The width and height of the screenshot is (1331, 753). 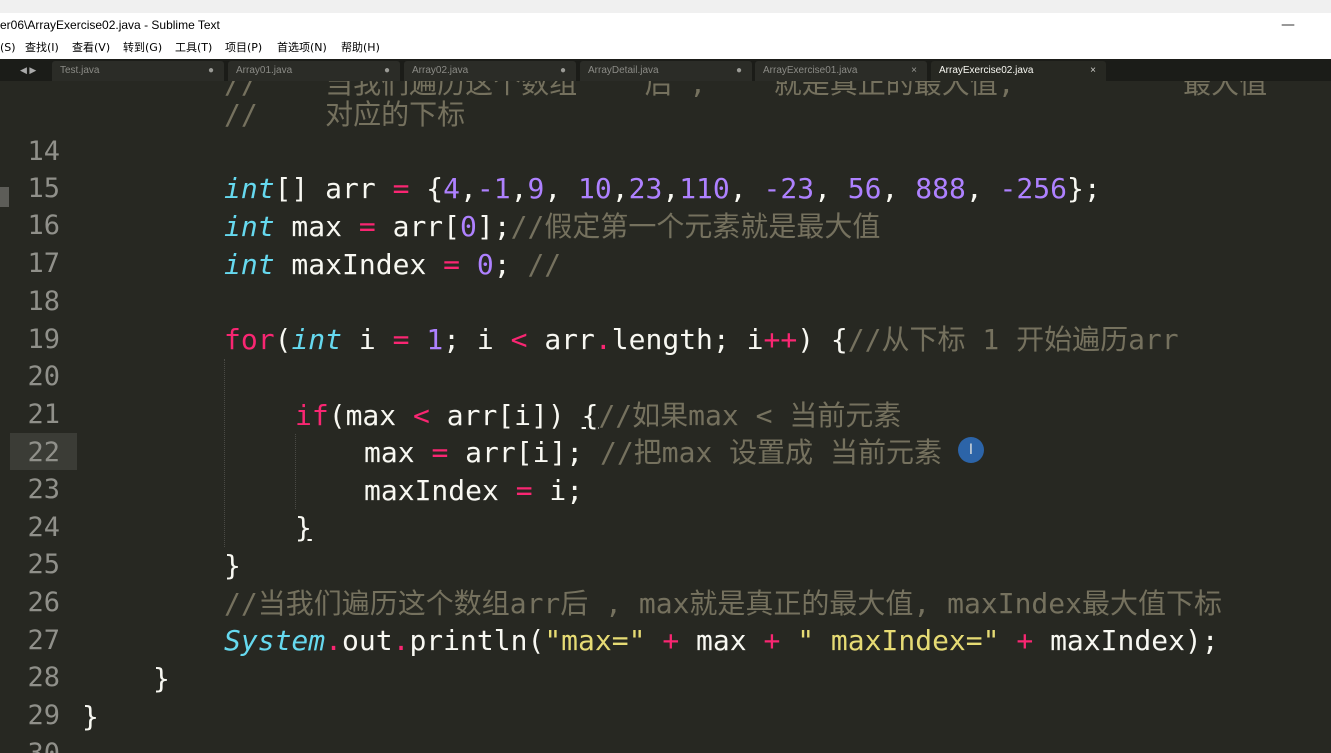 I want to click on code-text: // 对应的下标, so click(x=345, y=114).